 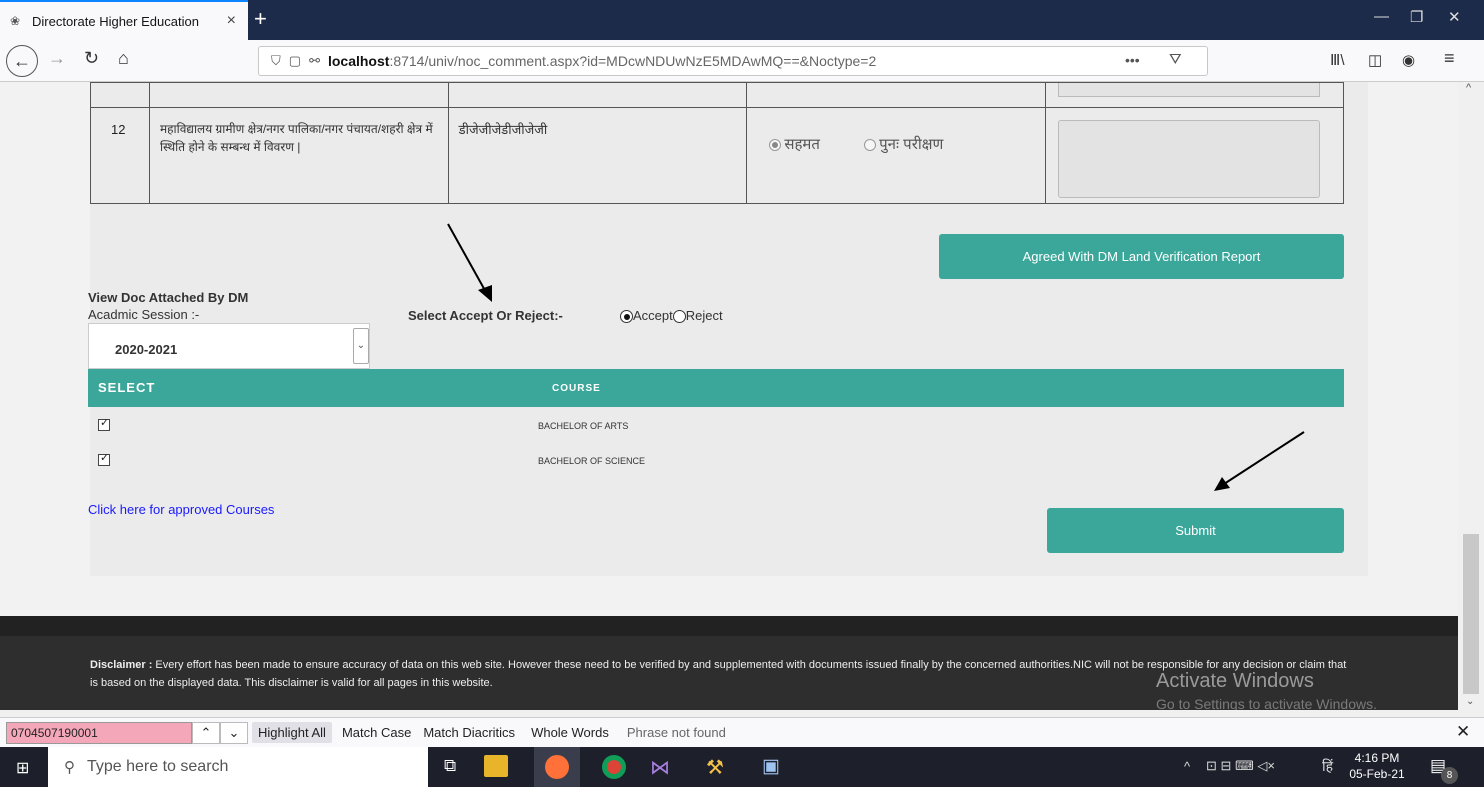 I want to click on page-info-icon: ▢, so click(x=295, y=61).